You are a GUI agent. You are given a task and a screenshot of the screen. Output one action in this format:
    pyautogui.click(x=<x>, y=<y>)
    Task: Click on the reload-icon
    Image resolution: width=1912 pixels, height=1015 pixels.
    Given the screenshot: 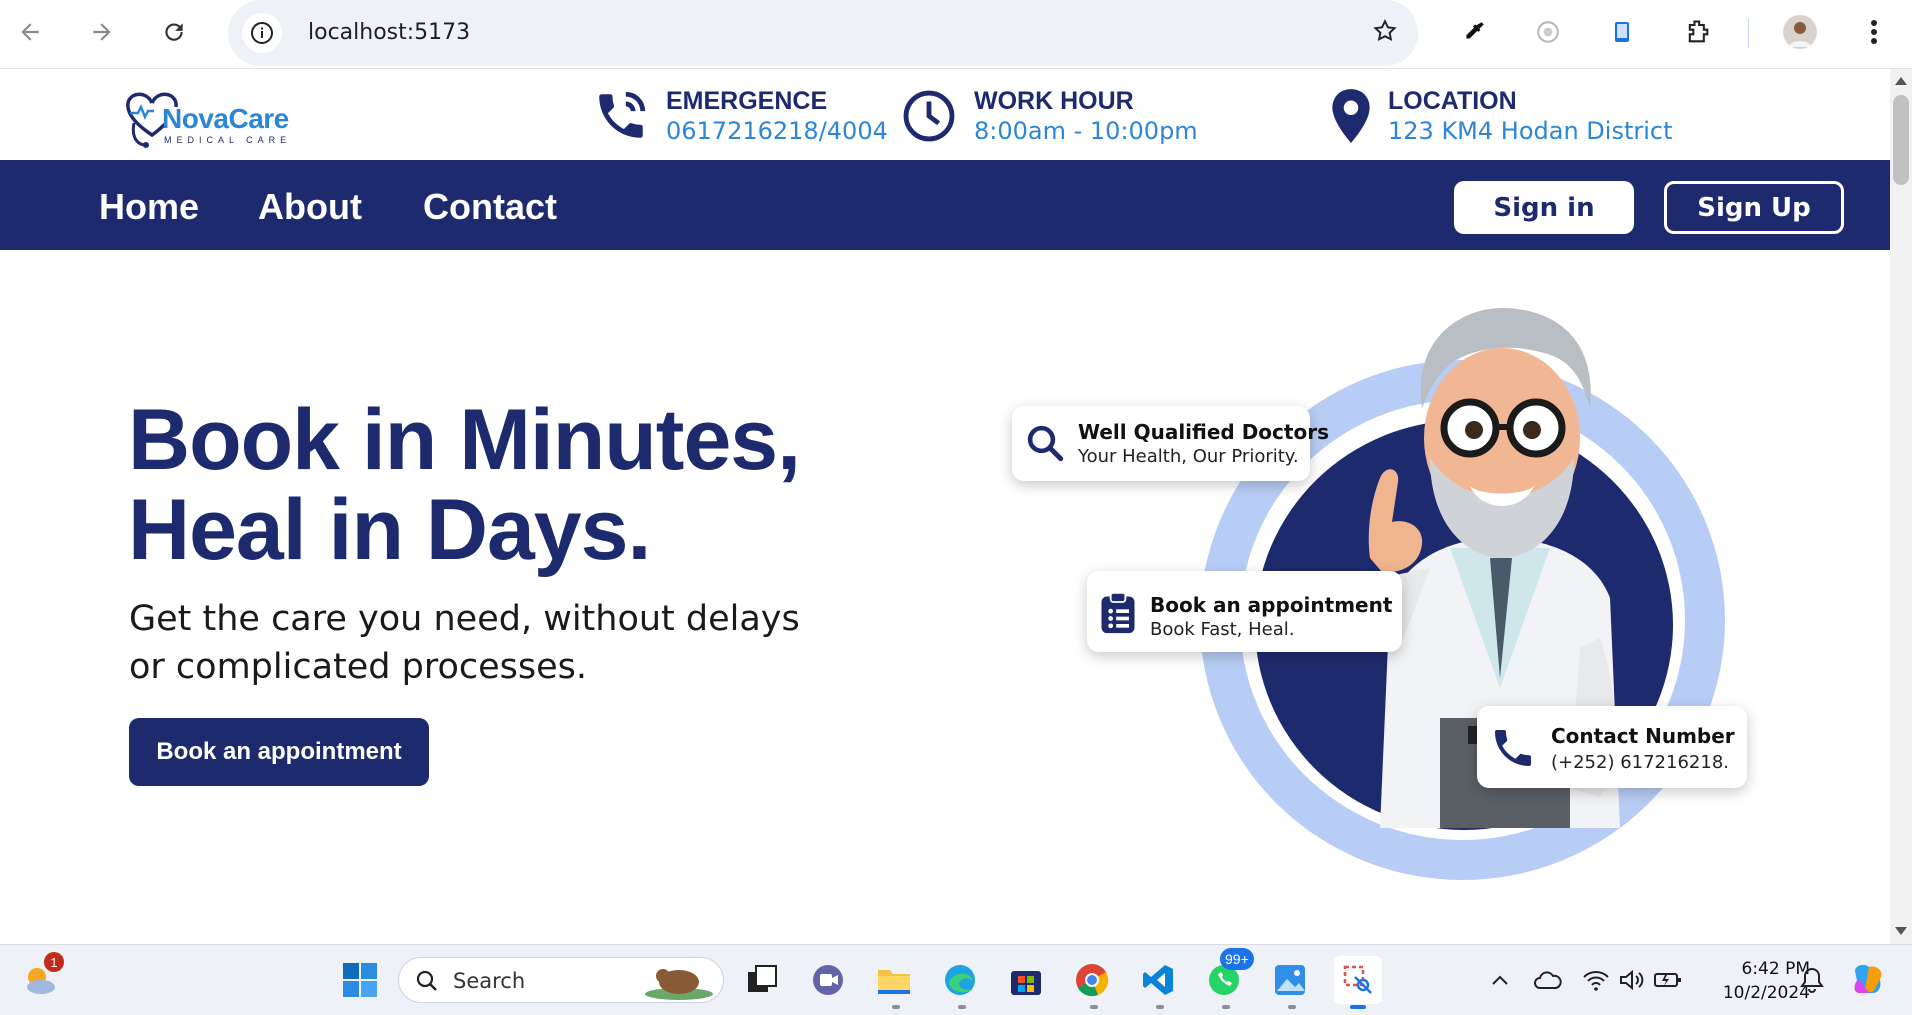 What is the action you would take?
    pyautogui.click(x=174, y=32)
    